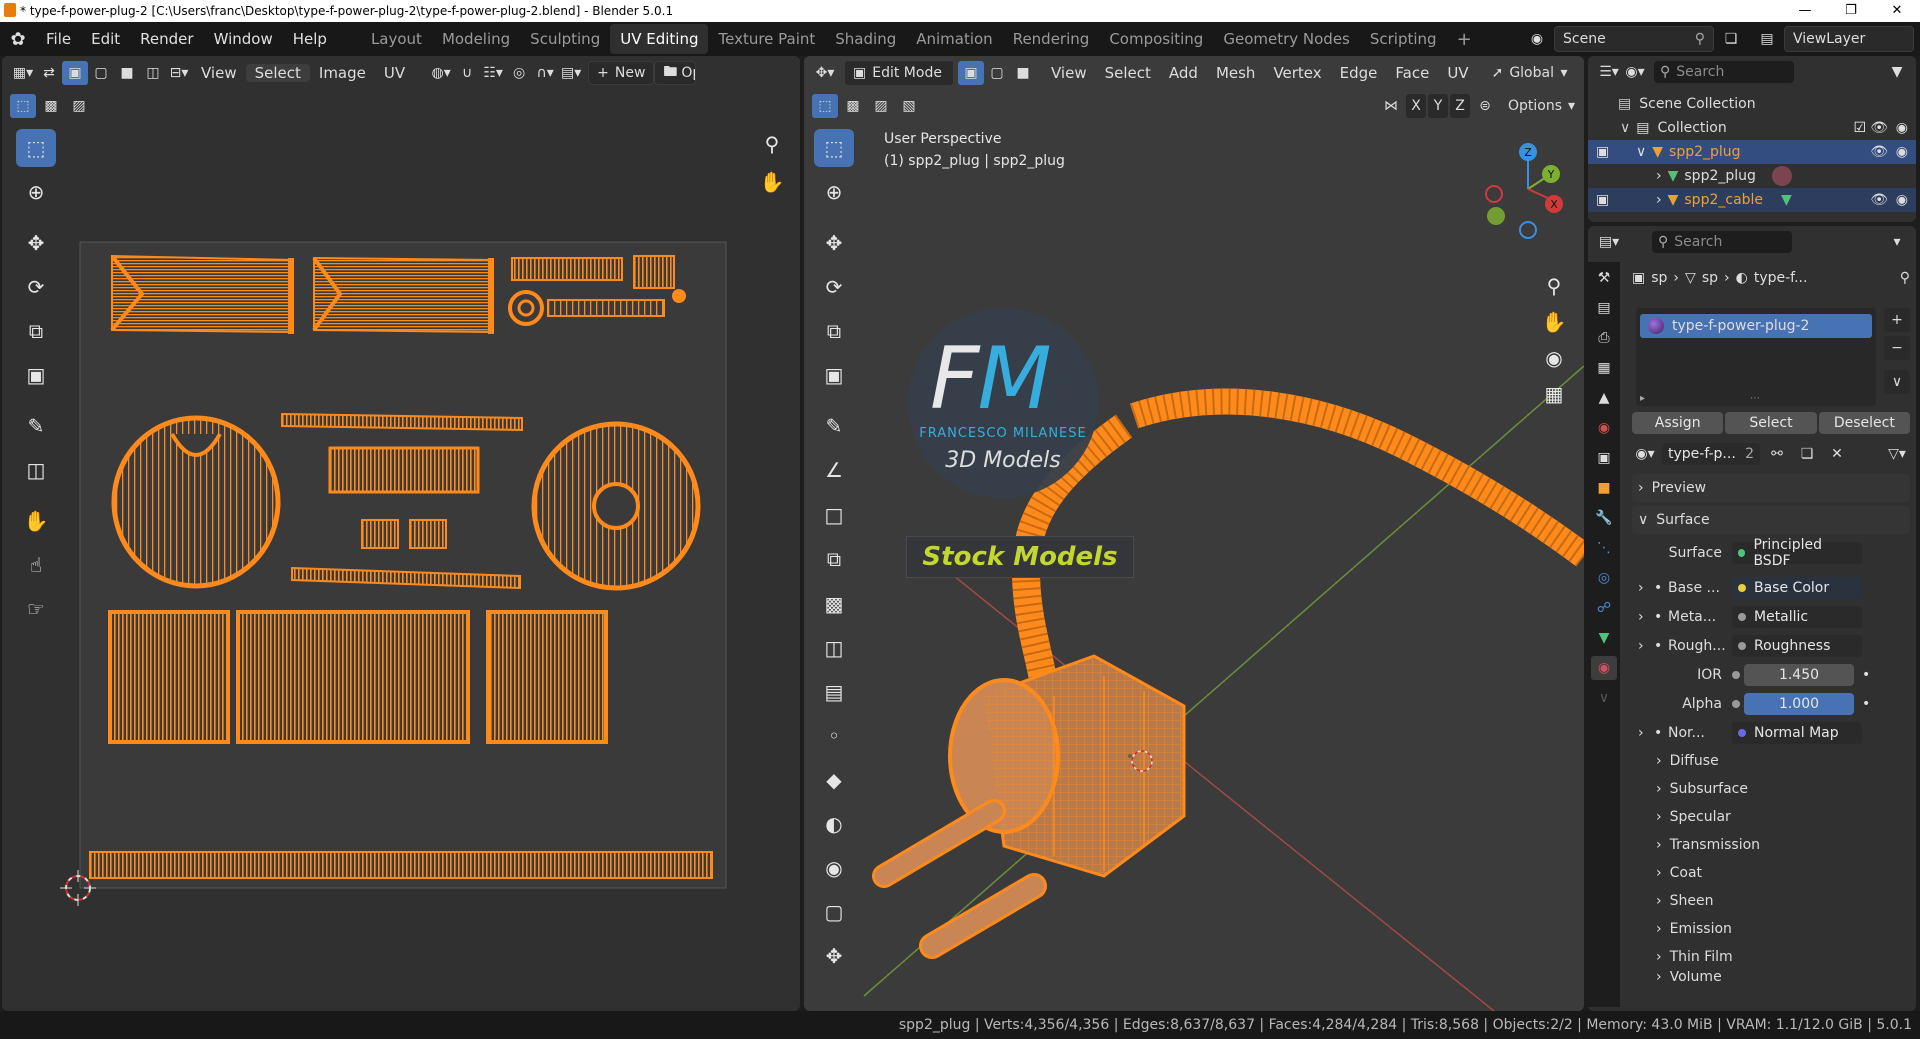 The image size is (1920, 1039). What do you see at coordinates (1359, 73) in the screenshot?
I see `vp-menu-edge: Edge` at bounding box center [1359, 73].